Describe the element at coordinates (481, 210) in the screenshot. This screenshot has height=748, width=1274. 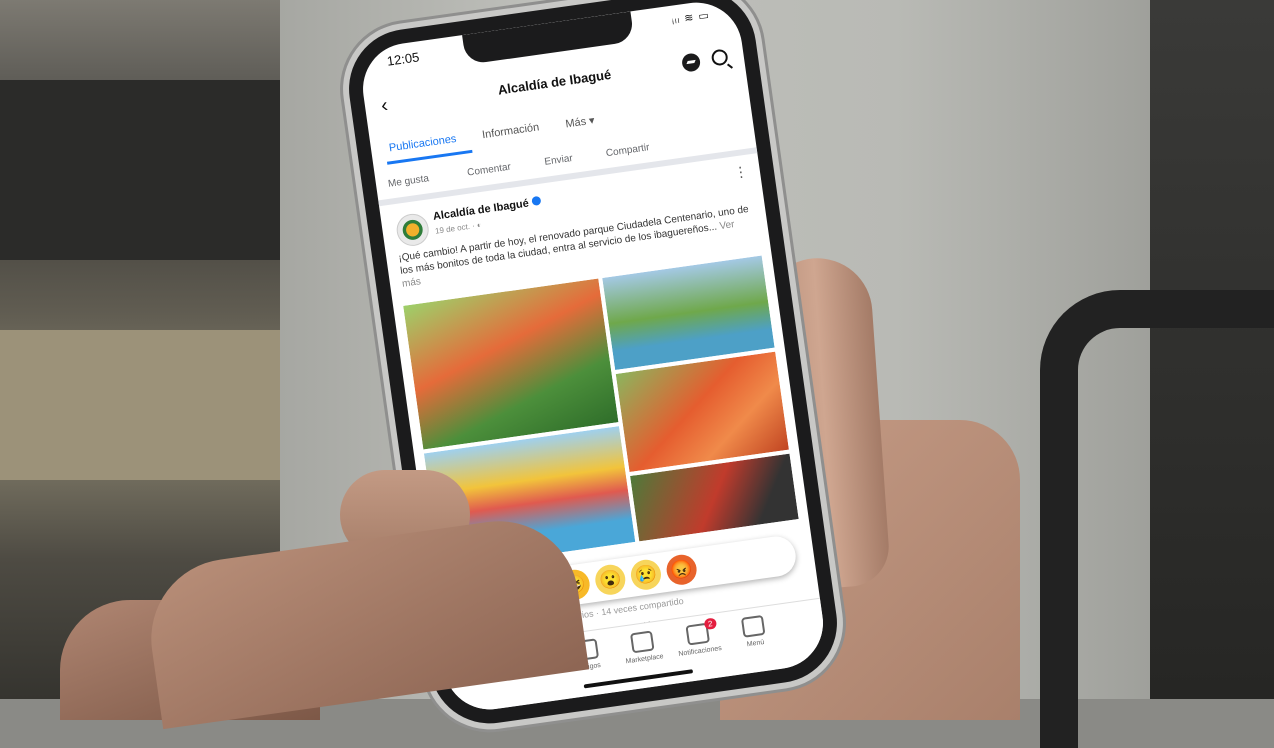
I see `post-author-name: Alcaldía de Ibagué` at that location.